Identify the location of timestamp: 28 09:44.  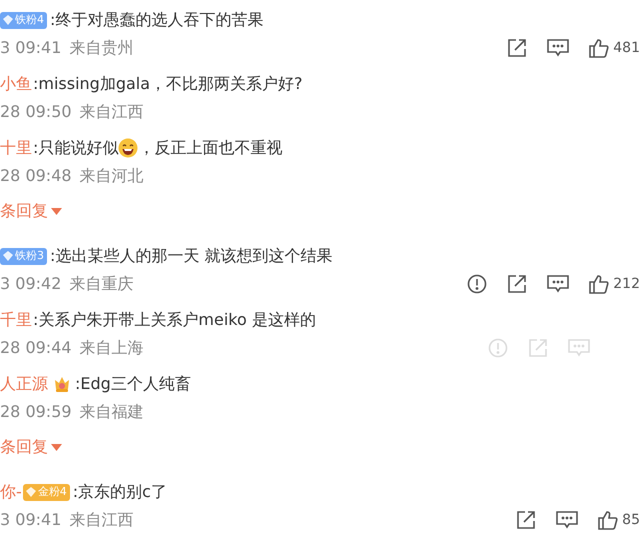
(36, 348).